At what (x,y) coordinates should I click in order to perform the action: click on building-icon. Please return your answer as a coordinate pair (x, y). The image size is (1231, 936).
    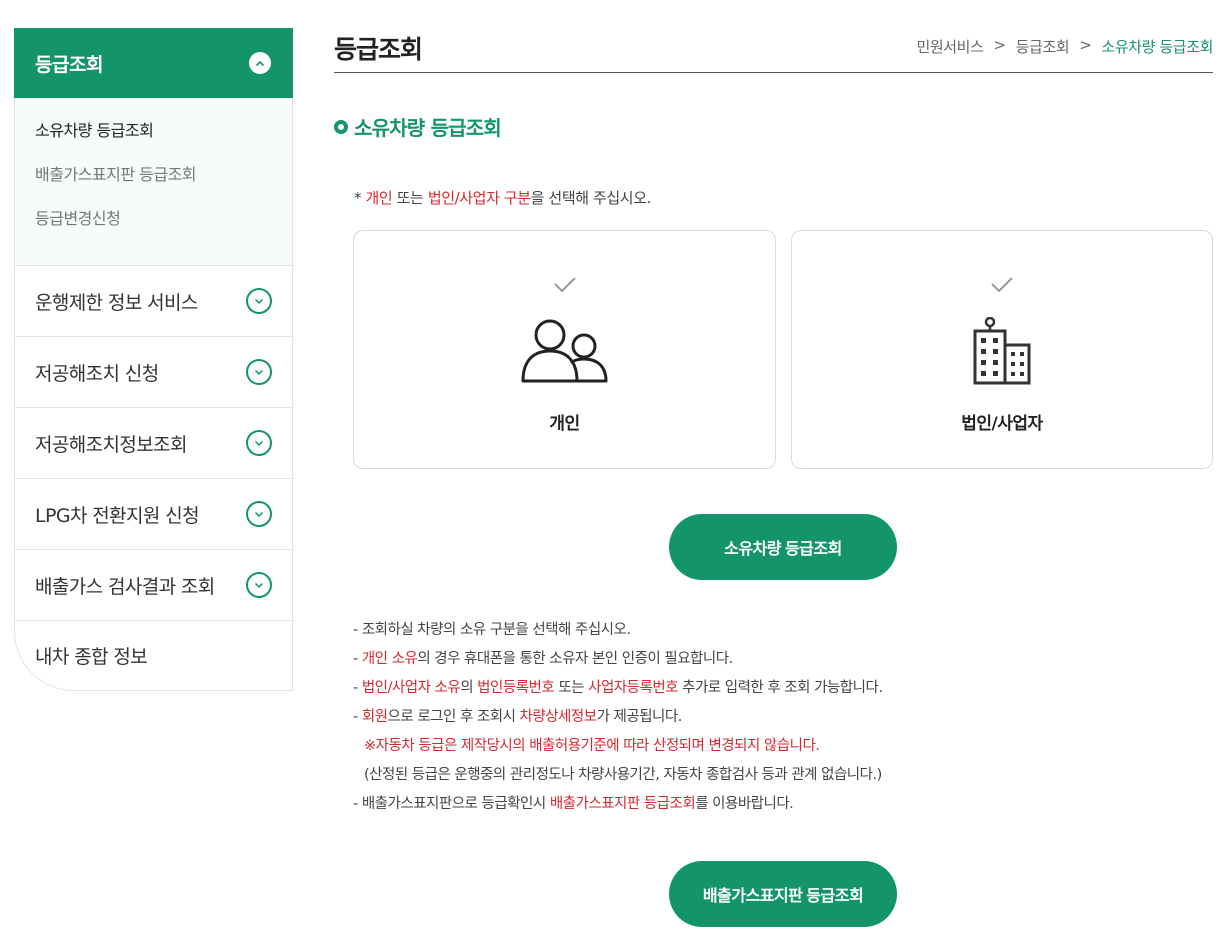
    Looking at the image, I should click on (1002, 352).